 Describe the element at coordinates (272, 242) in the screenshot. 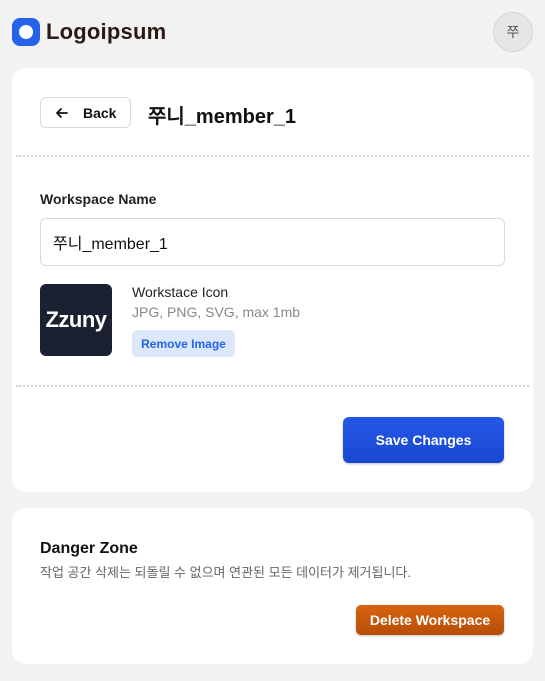

I see `workspace-name-input` at that location.